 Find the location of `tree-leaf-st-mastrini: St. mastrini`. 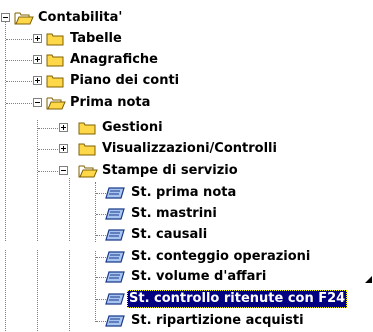

tree-leaf-st-mastrini: St. mastrini is located at coordinates (120, 214).